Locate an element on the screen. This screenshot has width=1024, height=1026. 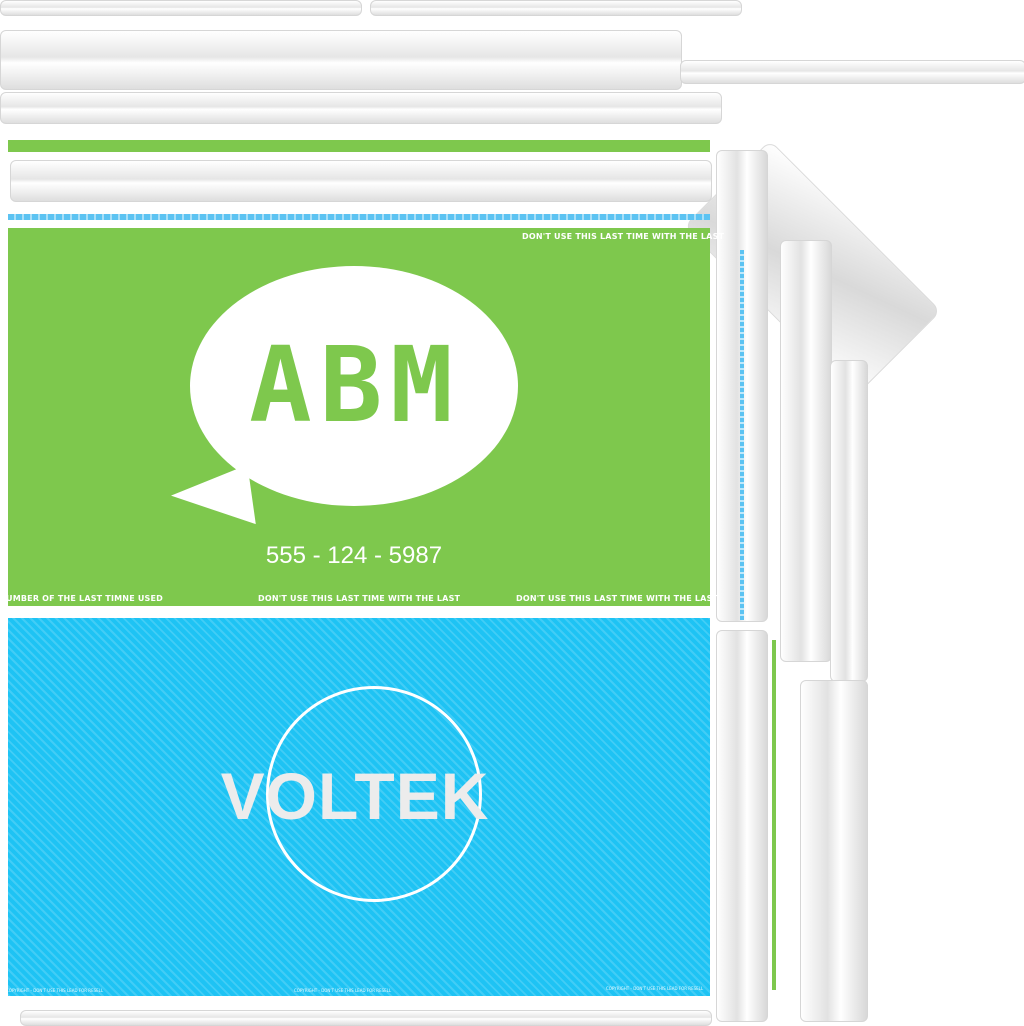
blue-dash-line is located at coordinates (359, 217).